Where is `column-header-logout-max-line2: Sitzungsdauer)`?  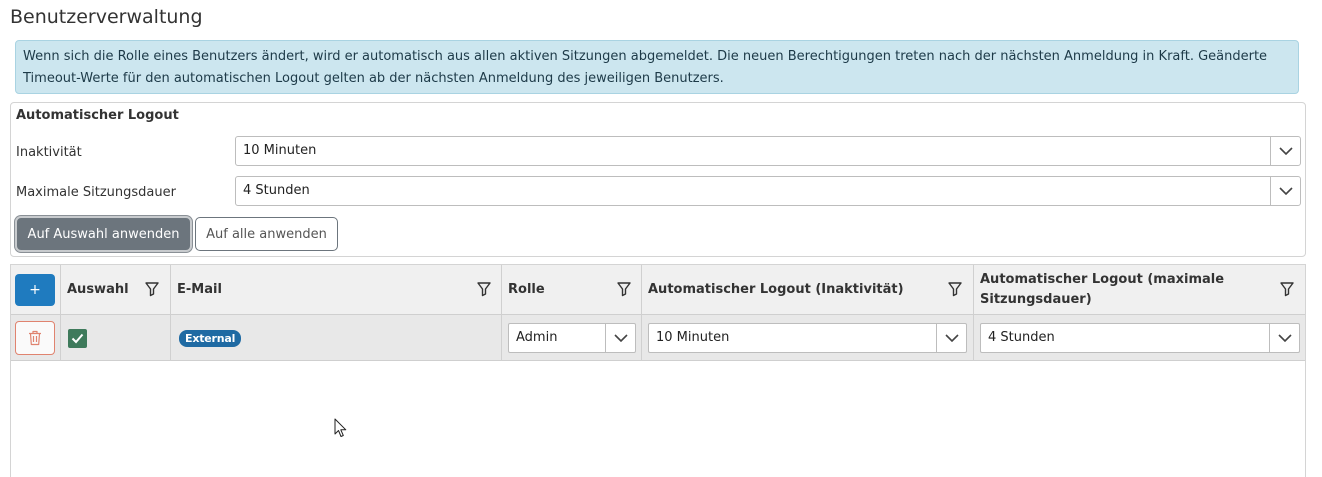 column-header-logout-max-line2: Sitzungsdauer) is located at coordinates (1036, 299).